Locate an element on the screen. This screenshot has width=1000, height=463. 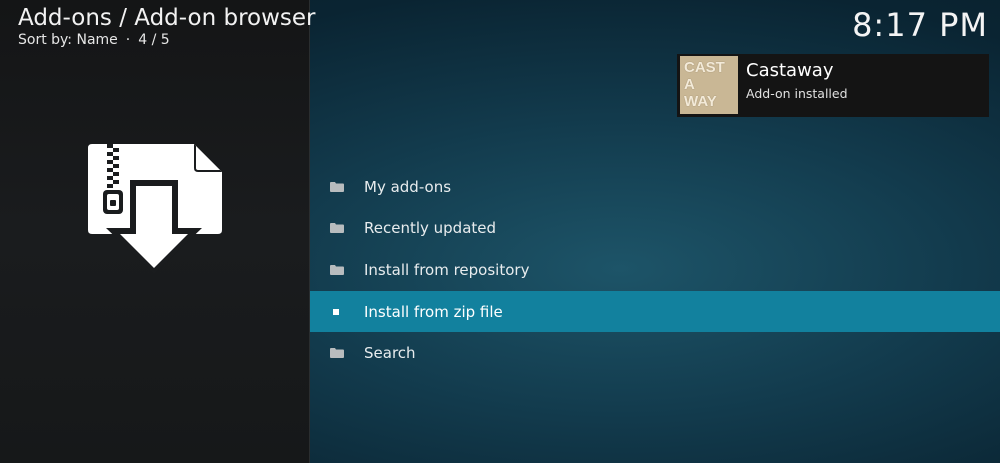
thumb-line-2: A is located at coordinates (689, 84).